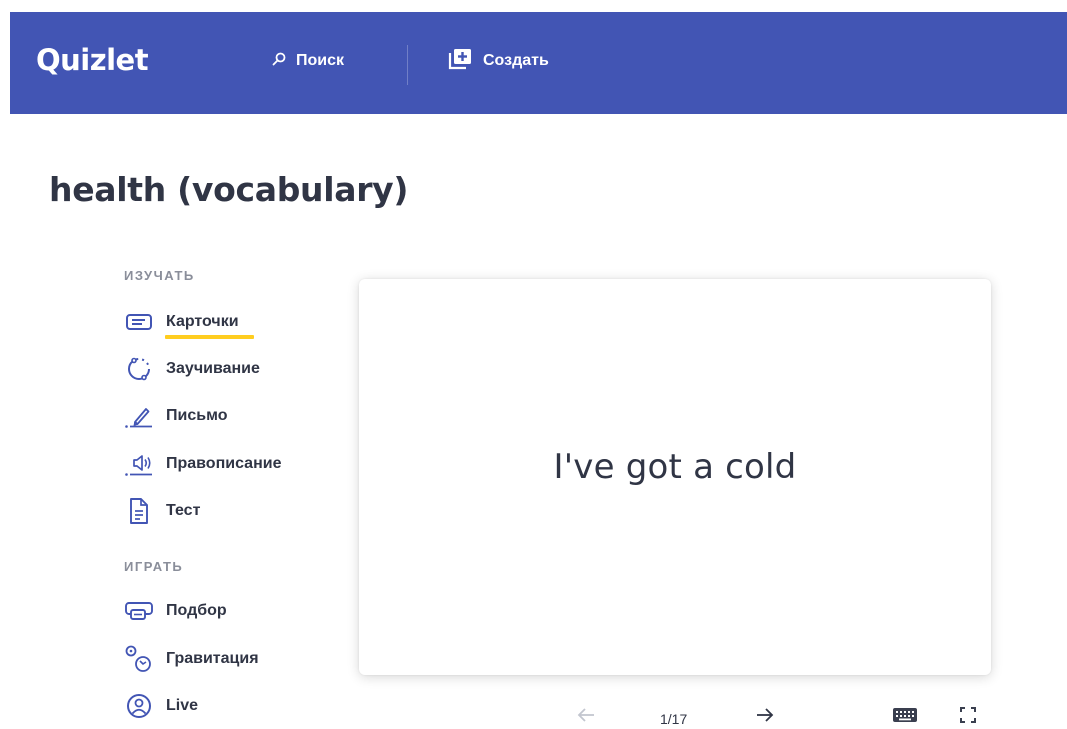  Describe the element at coordinates (209, 326) in the screenshot. I see `mode-cards-label: Карточки` at that location.